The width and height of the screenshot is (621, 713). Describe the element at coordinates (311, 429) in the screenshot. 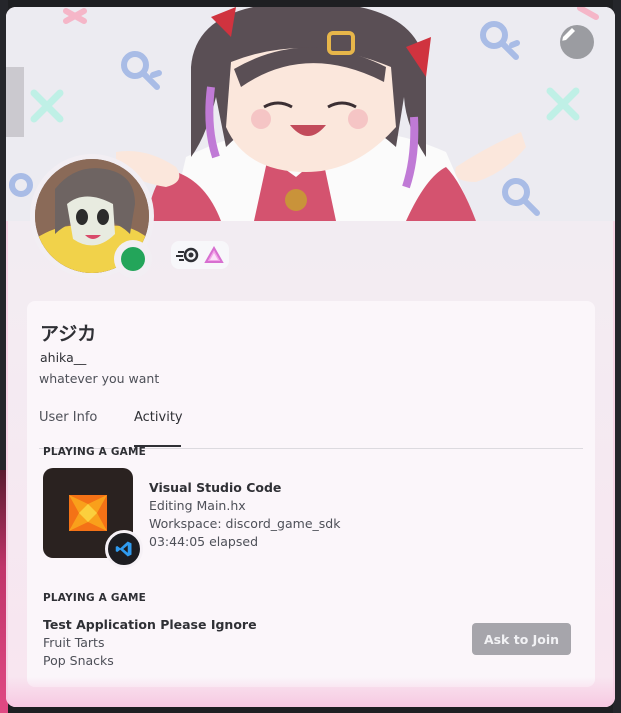

I see `profile-tabs: User Info Activity` at that location.